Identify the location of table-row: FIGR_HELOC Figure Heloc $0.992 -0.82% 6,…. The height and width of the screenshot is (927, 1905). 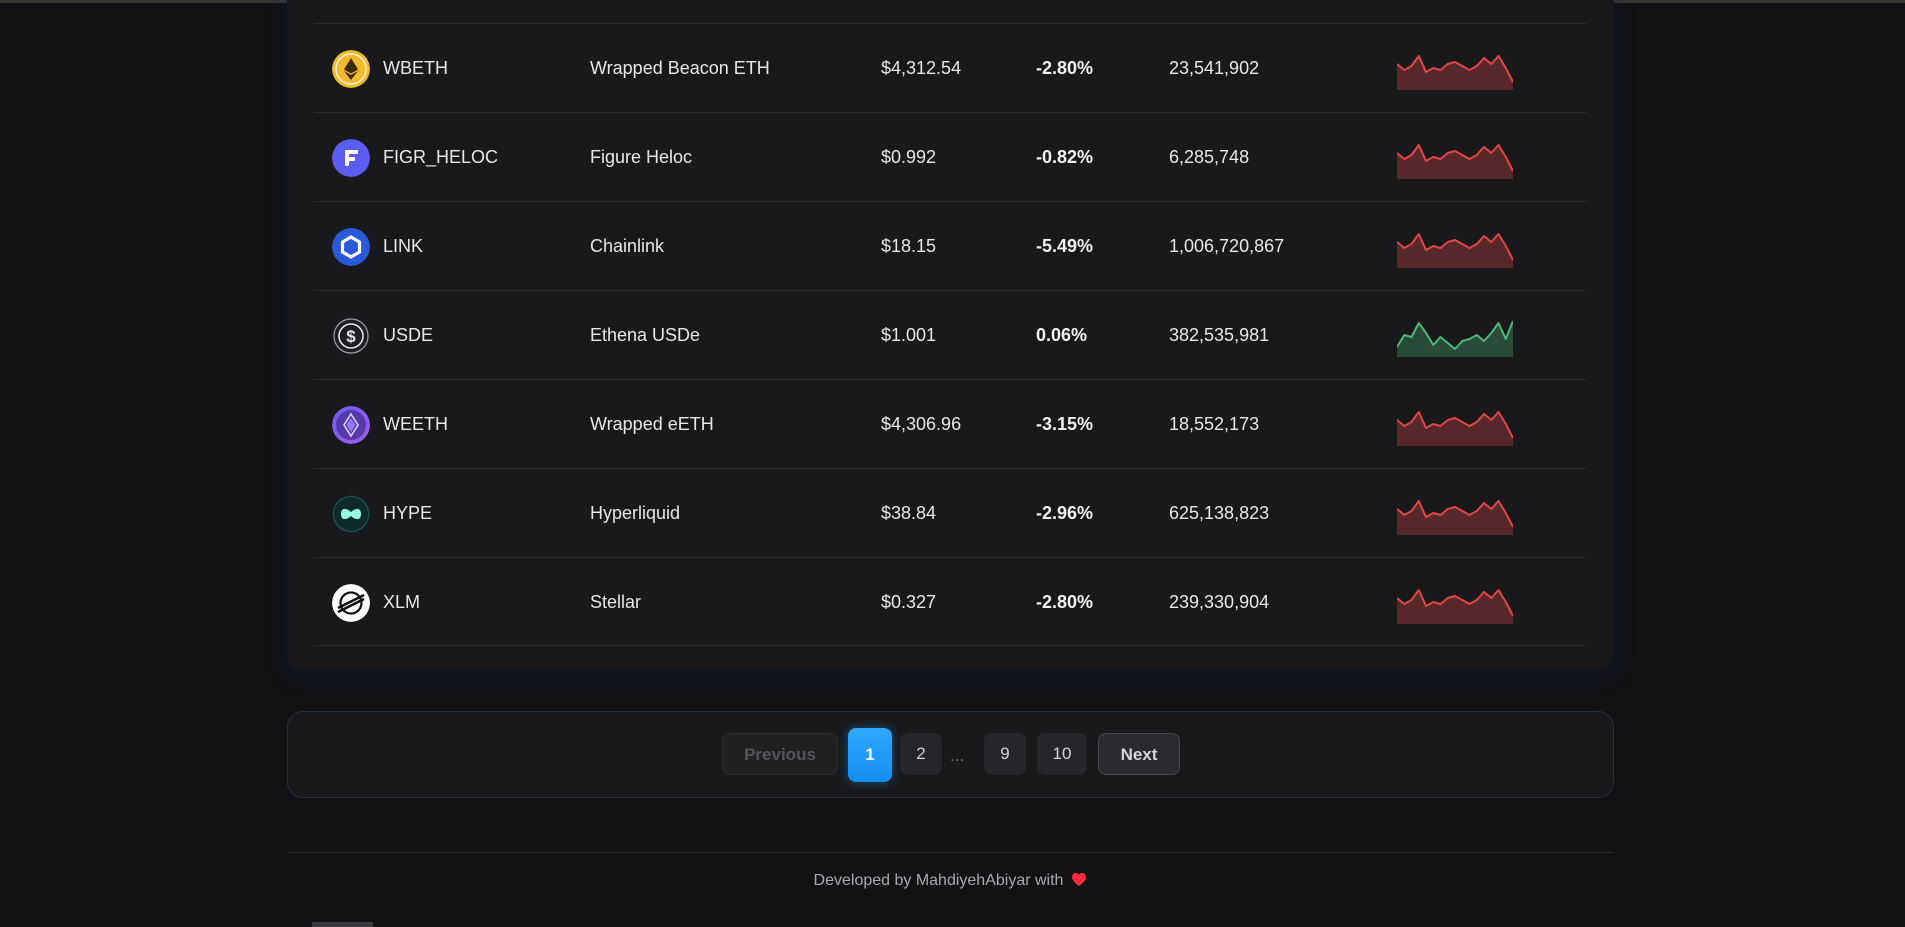
(950, 156).